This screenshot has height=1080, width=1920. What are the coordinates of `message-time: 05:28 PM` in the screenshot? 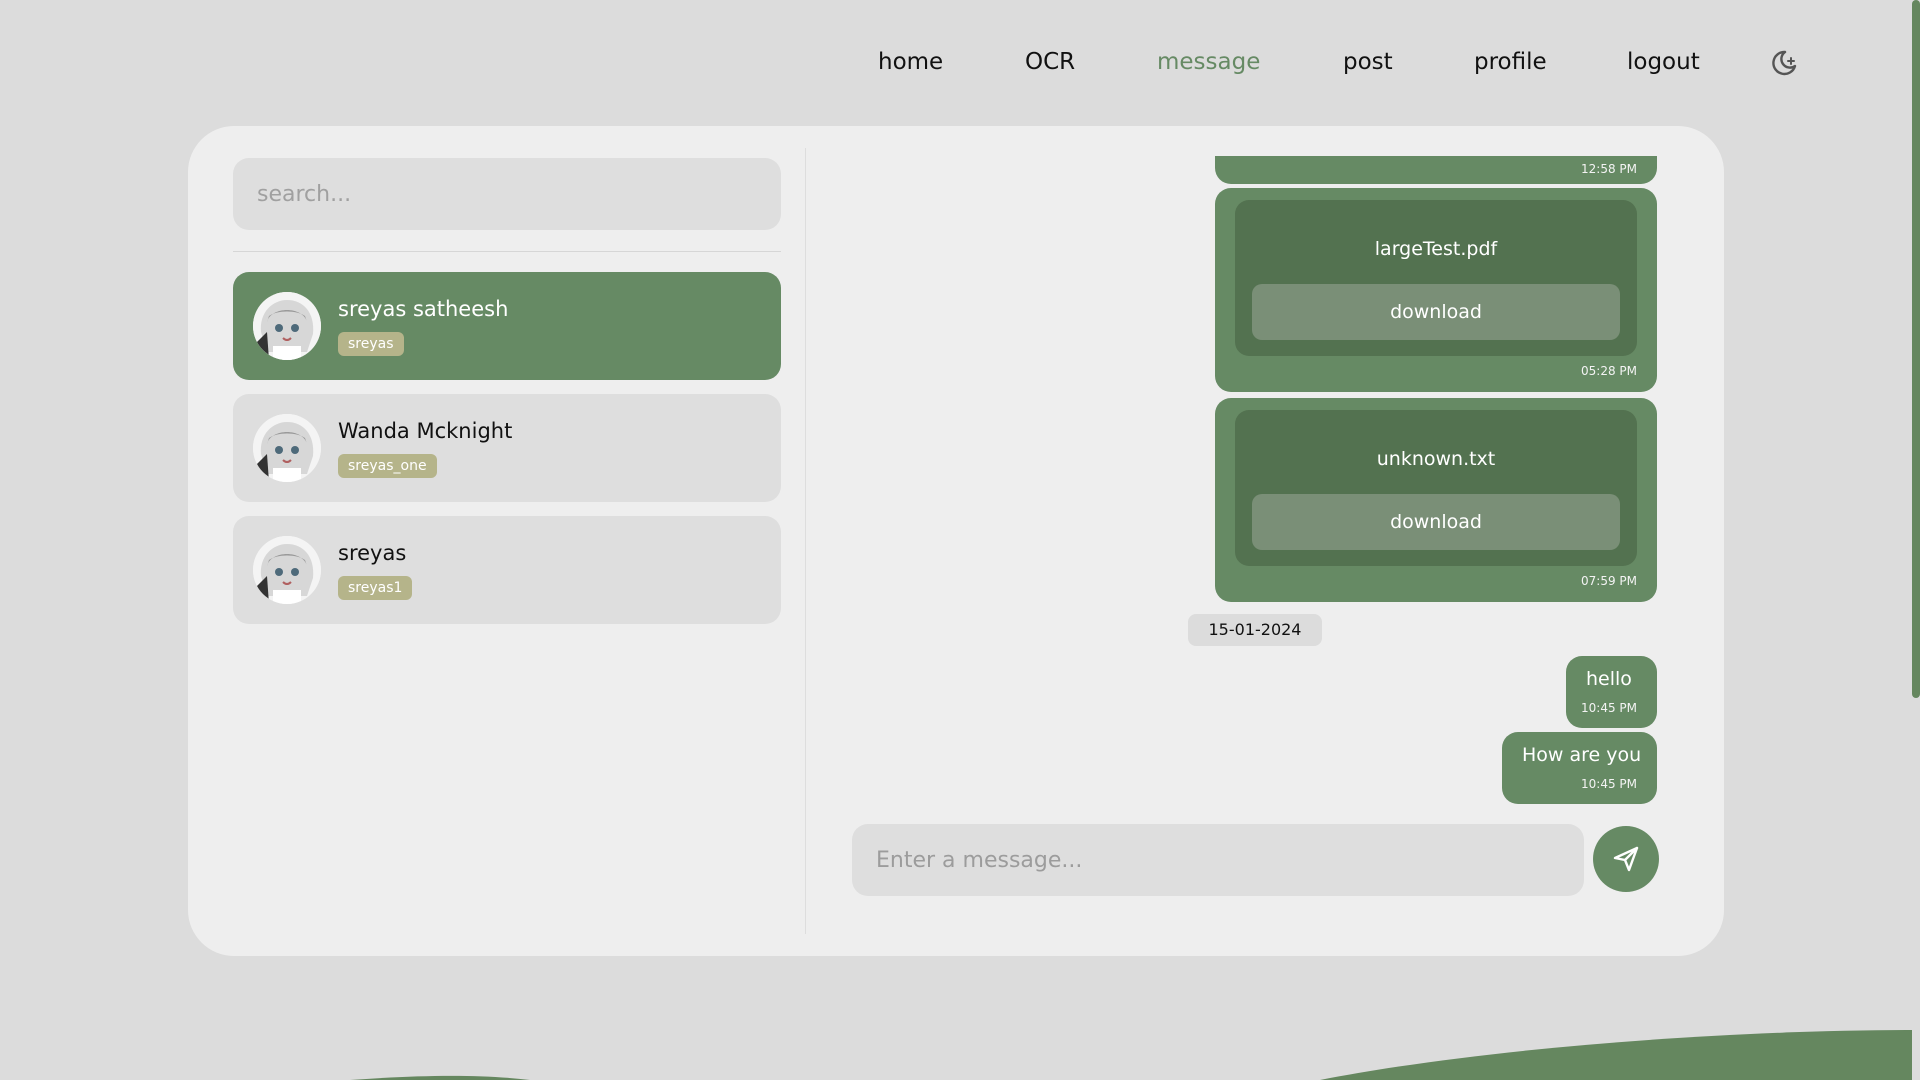 It's located at (1609, 371).